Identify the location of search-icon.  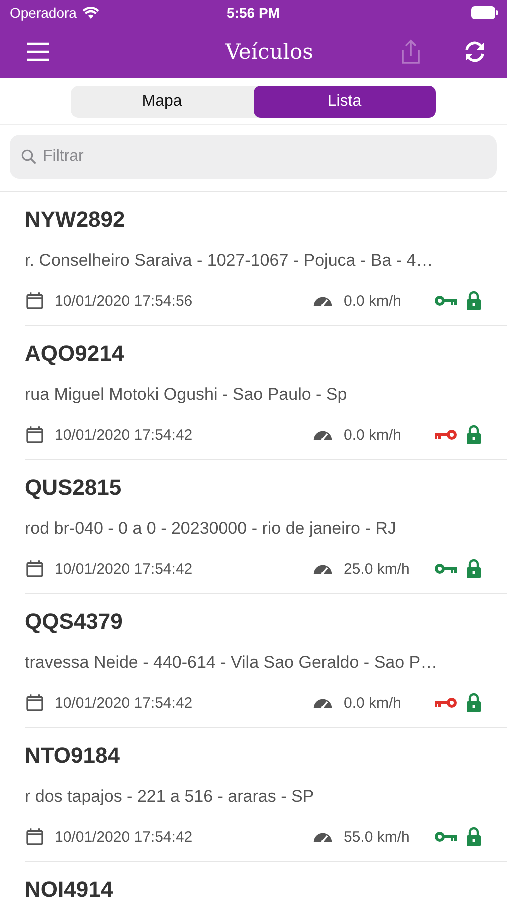
(29, 157).